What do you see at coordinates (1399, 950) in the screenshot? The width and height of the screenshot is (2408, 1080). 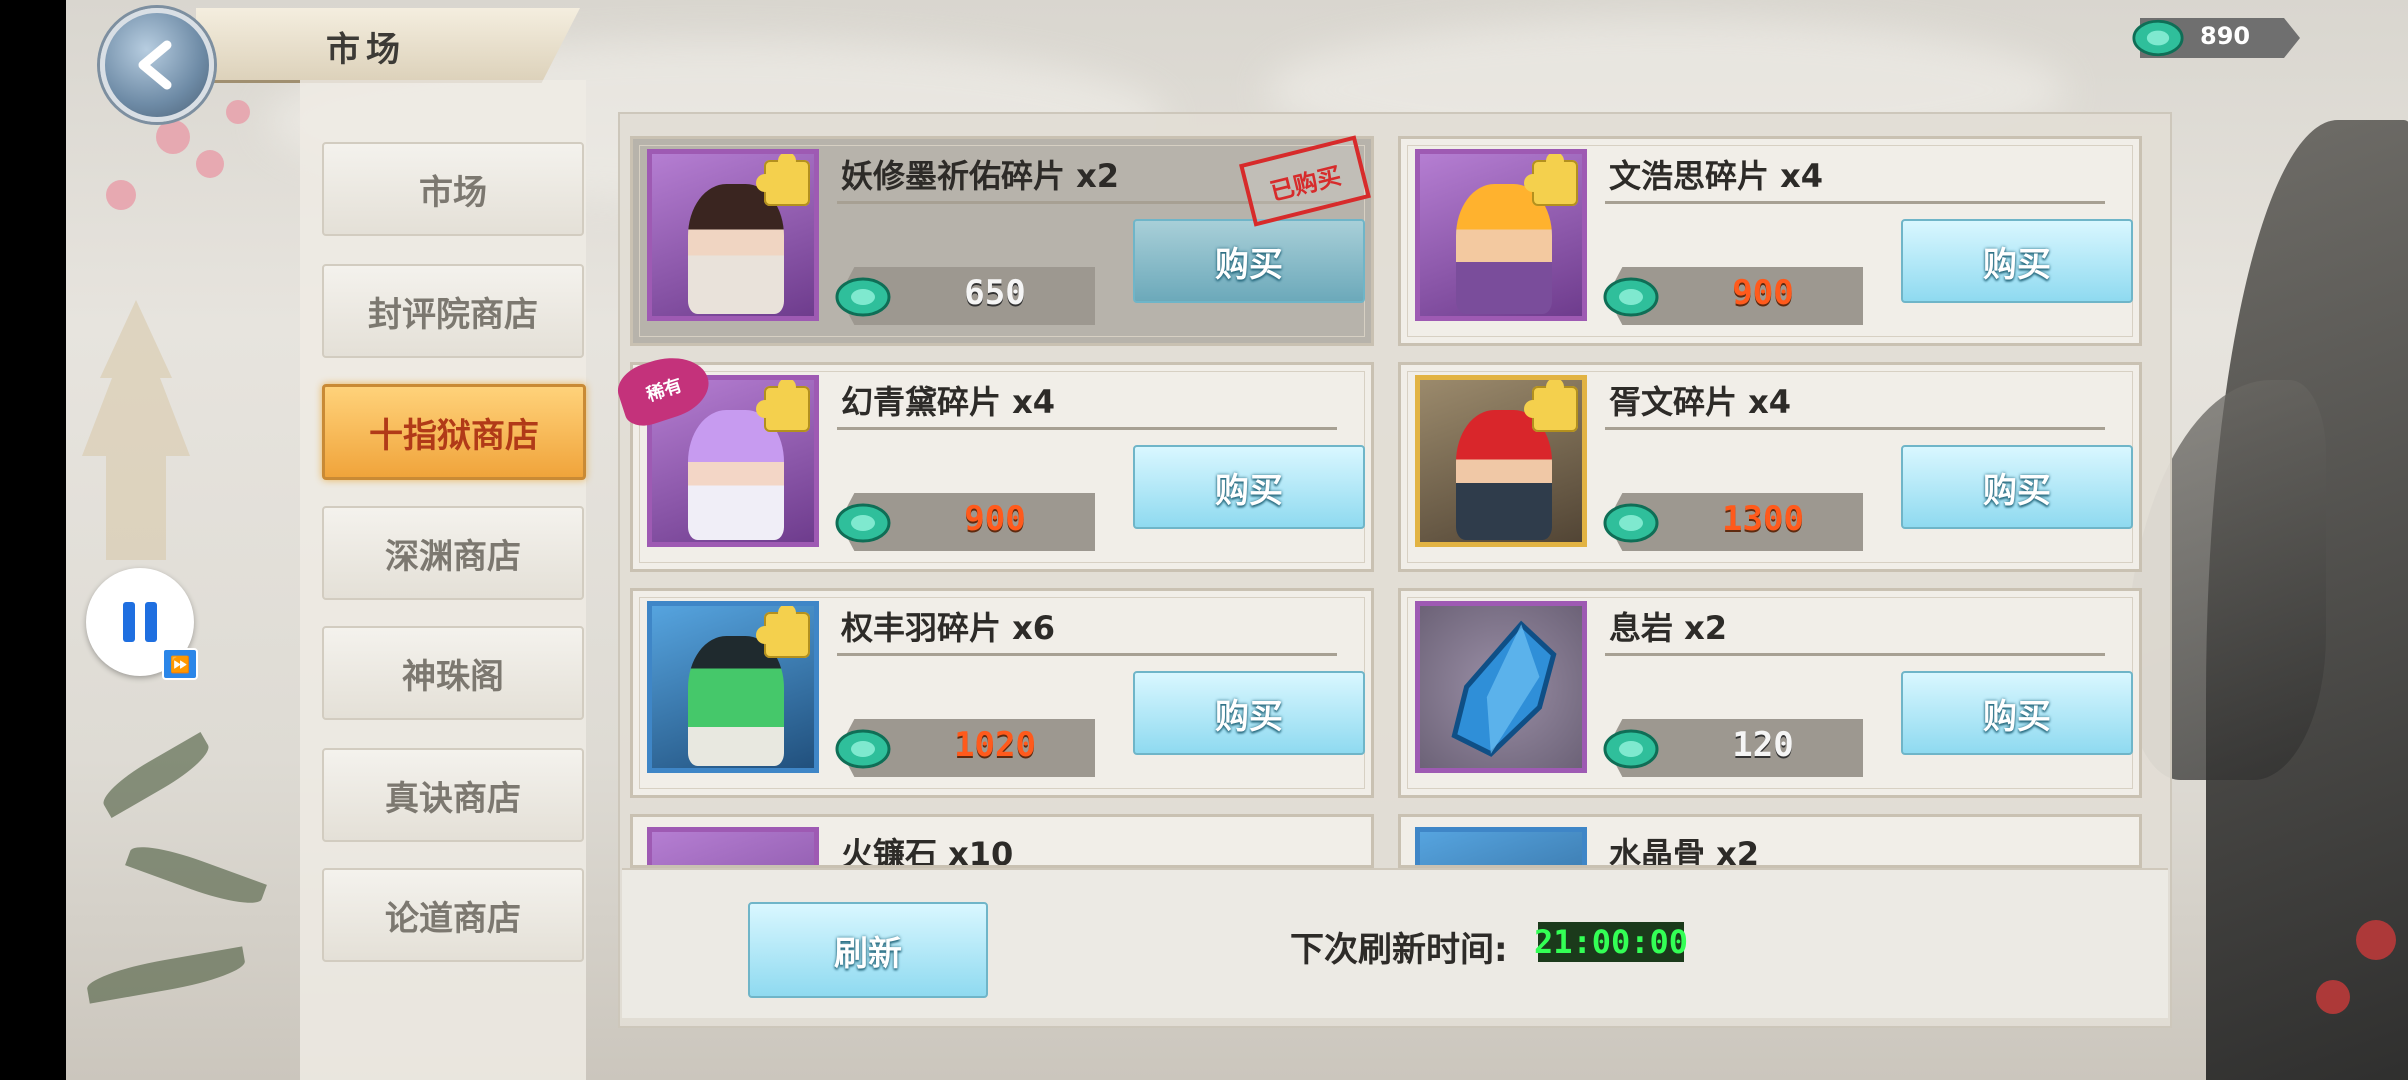 I see `next-refresh-label: 下次刷新时间:` at bounding box center [1399, 950].